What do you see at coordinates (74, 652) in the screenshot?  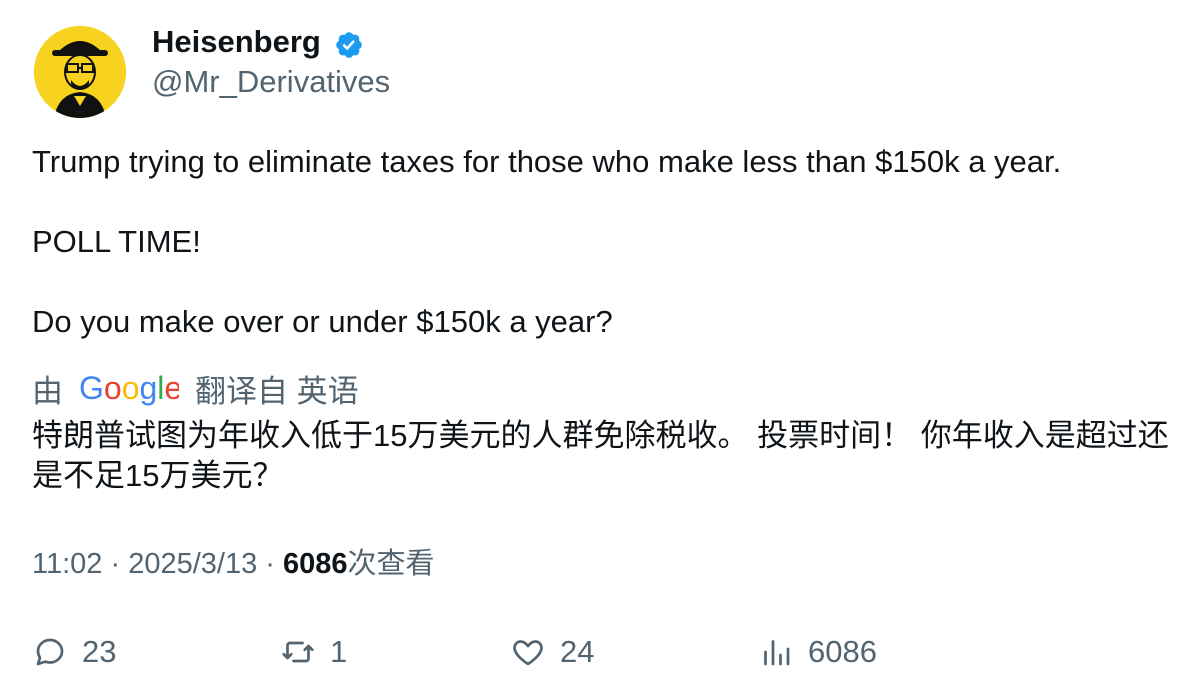 I see `reply-button: 23` at bounding box center [74, 652].